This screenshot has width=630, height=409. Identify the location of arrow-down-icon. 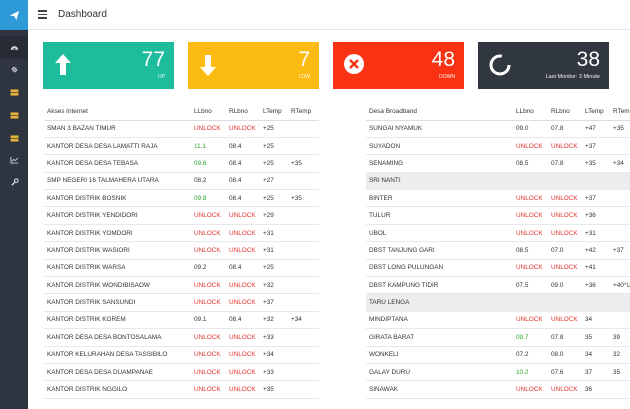
(208, 65).